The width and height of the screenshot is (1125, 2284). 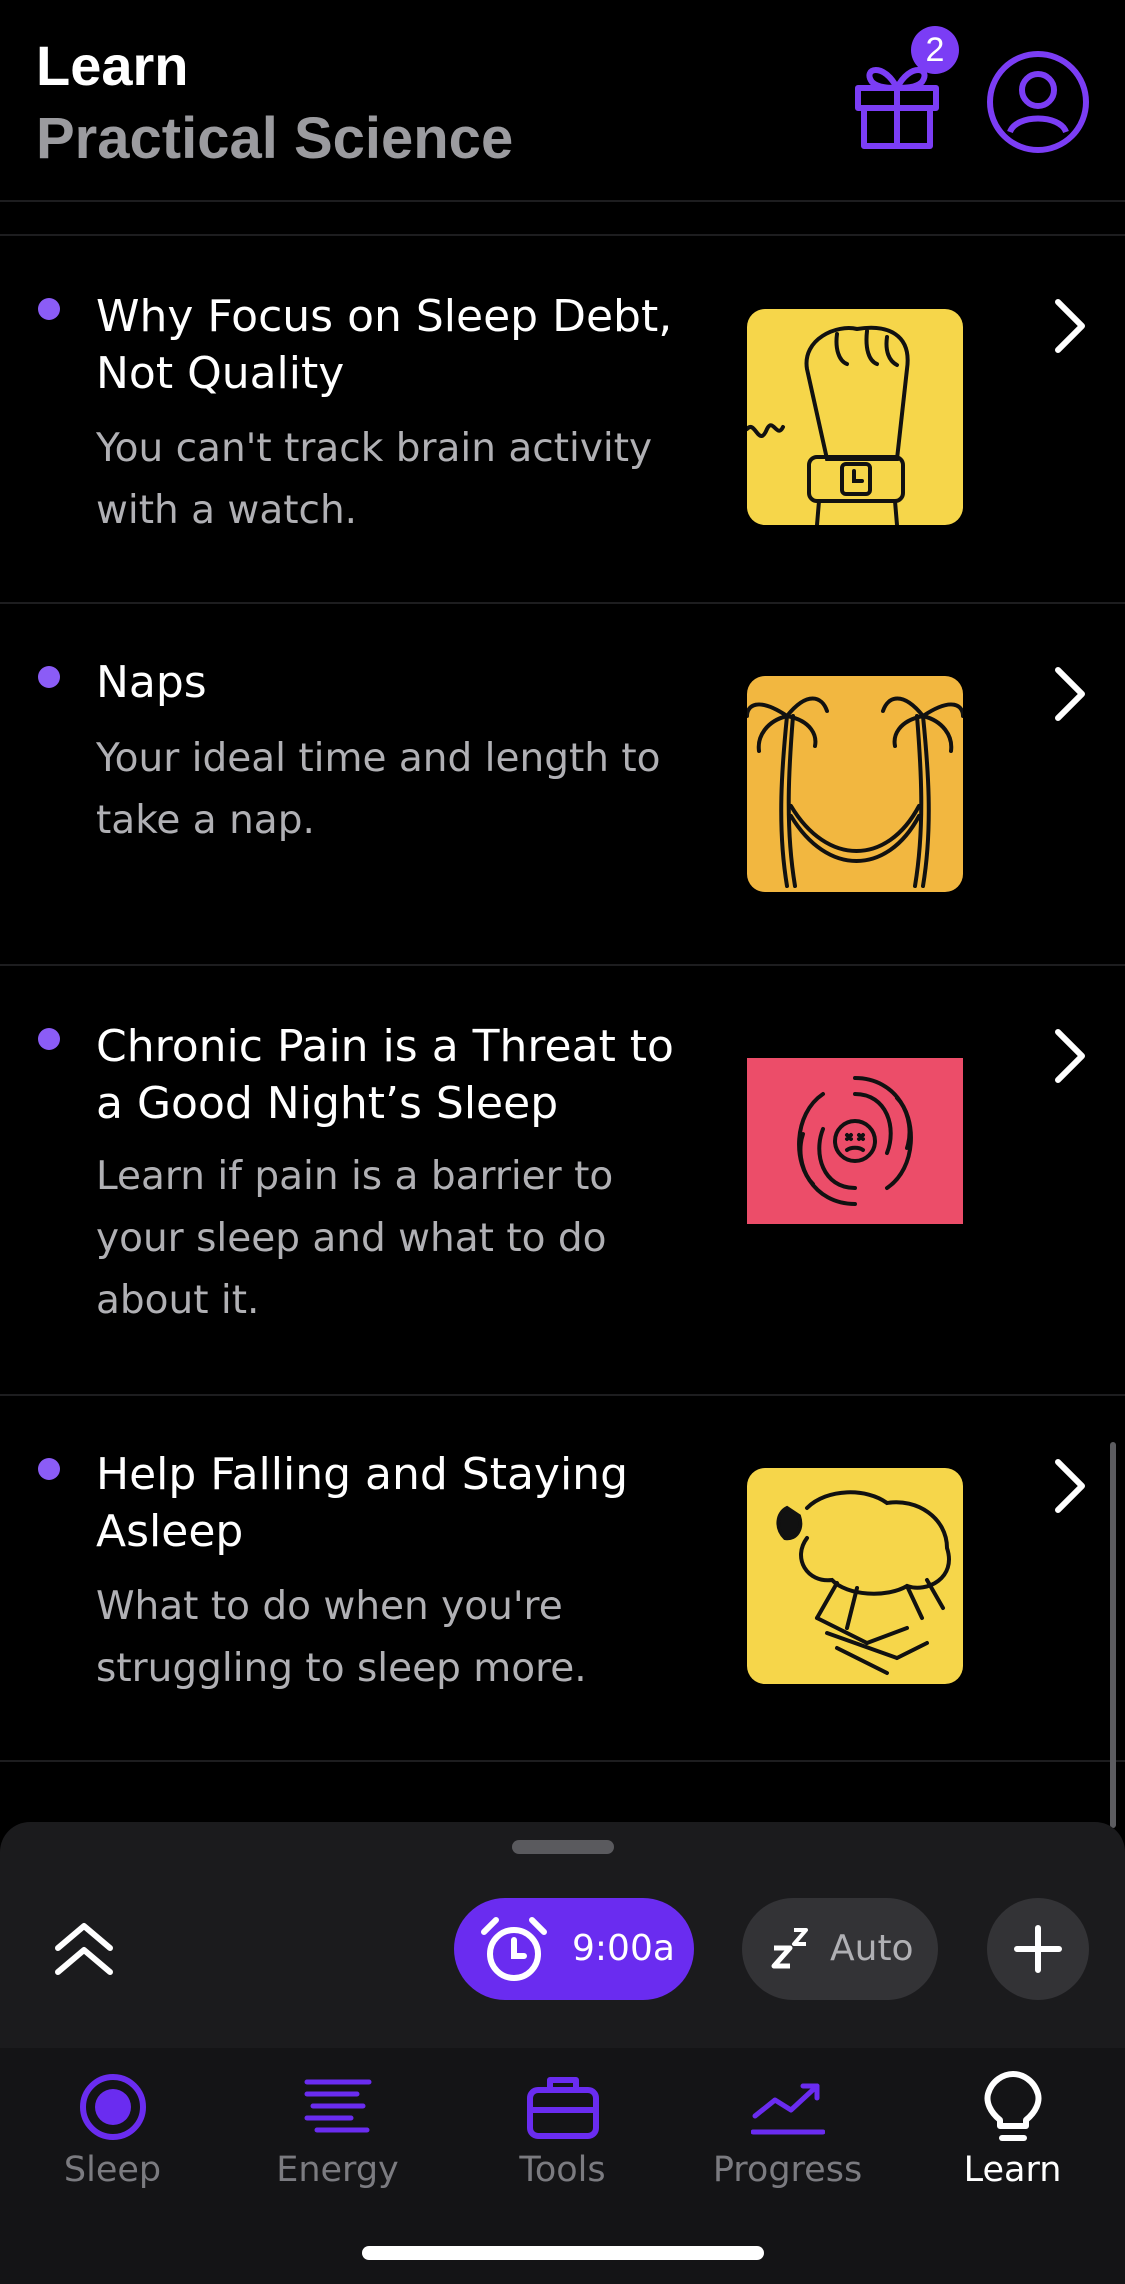 I want to click on alarm-button: 9:00a, so click(x=574, y=1949).